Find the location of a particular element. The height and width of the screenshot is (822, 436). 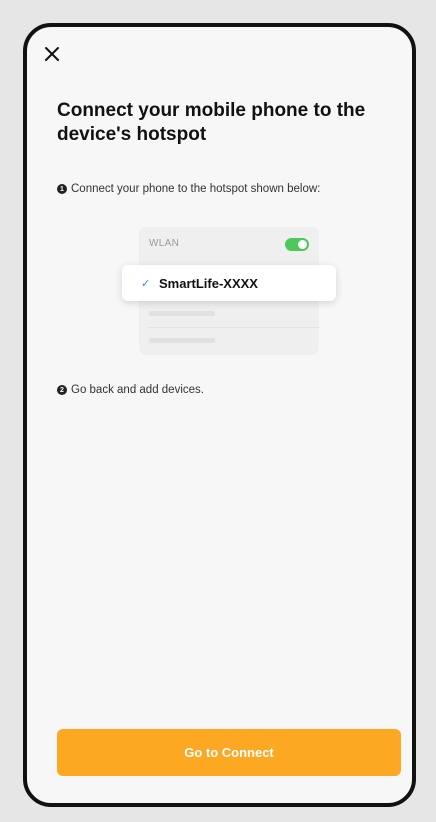

wlan-label: WLAN is located at coordinates (164, 243).